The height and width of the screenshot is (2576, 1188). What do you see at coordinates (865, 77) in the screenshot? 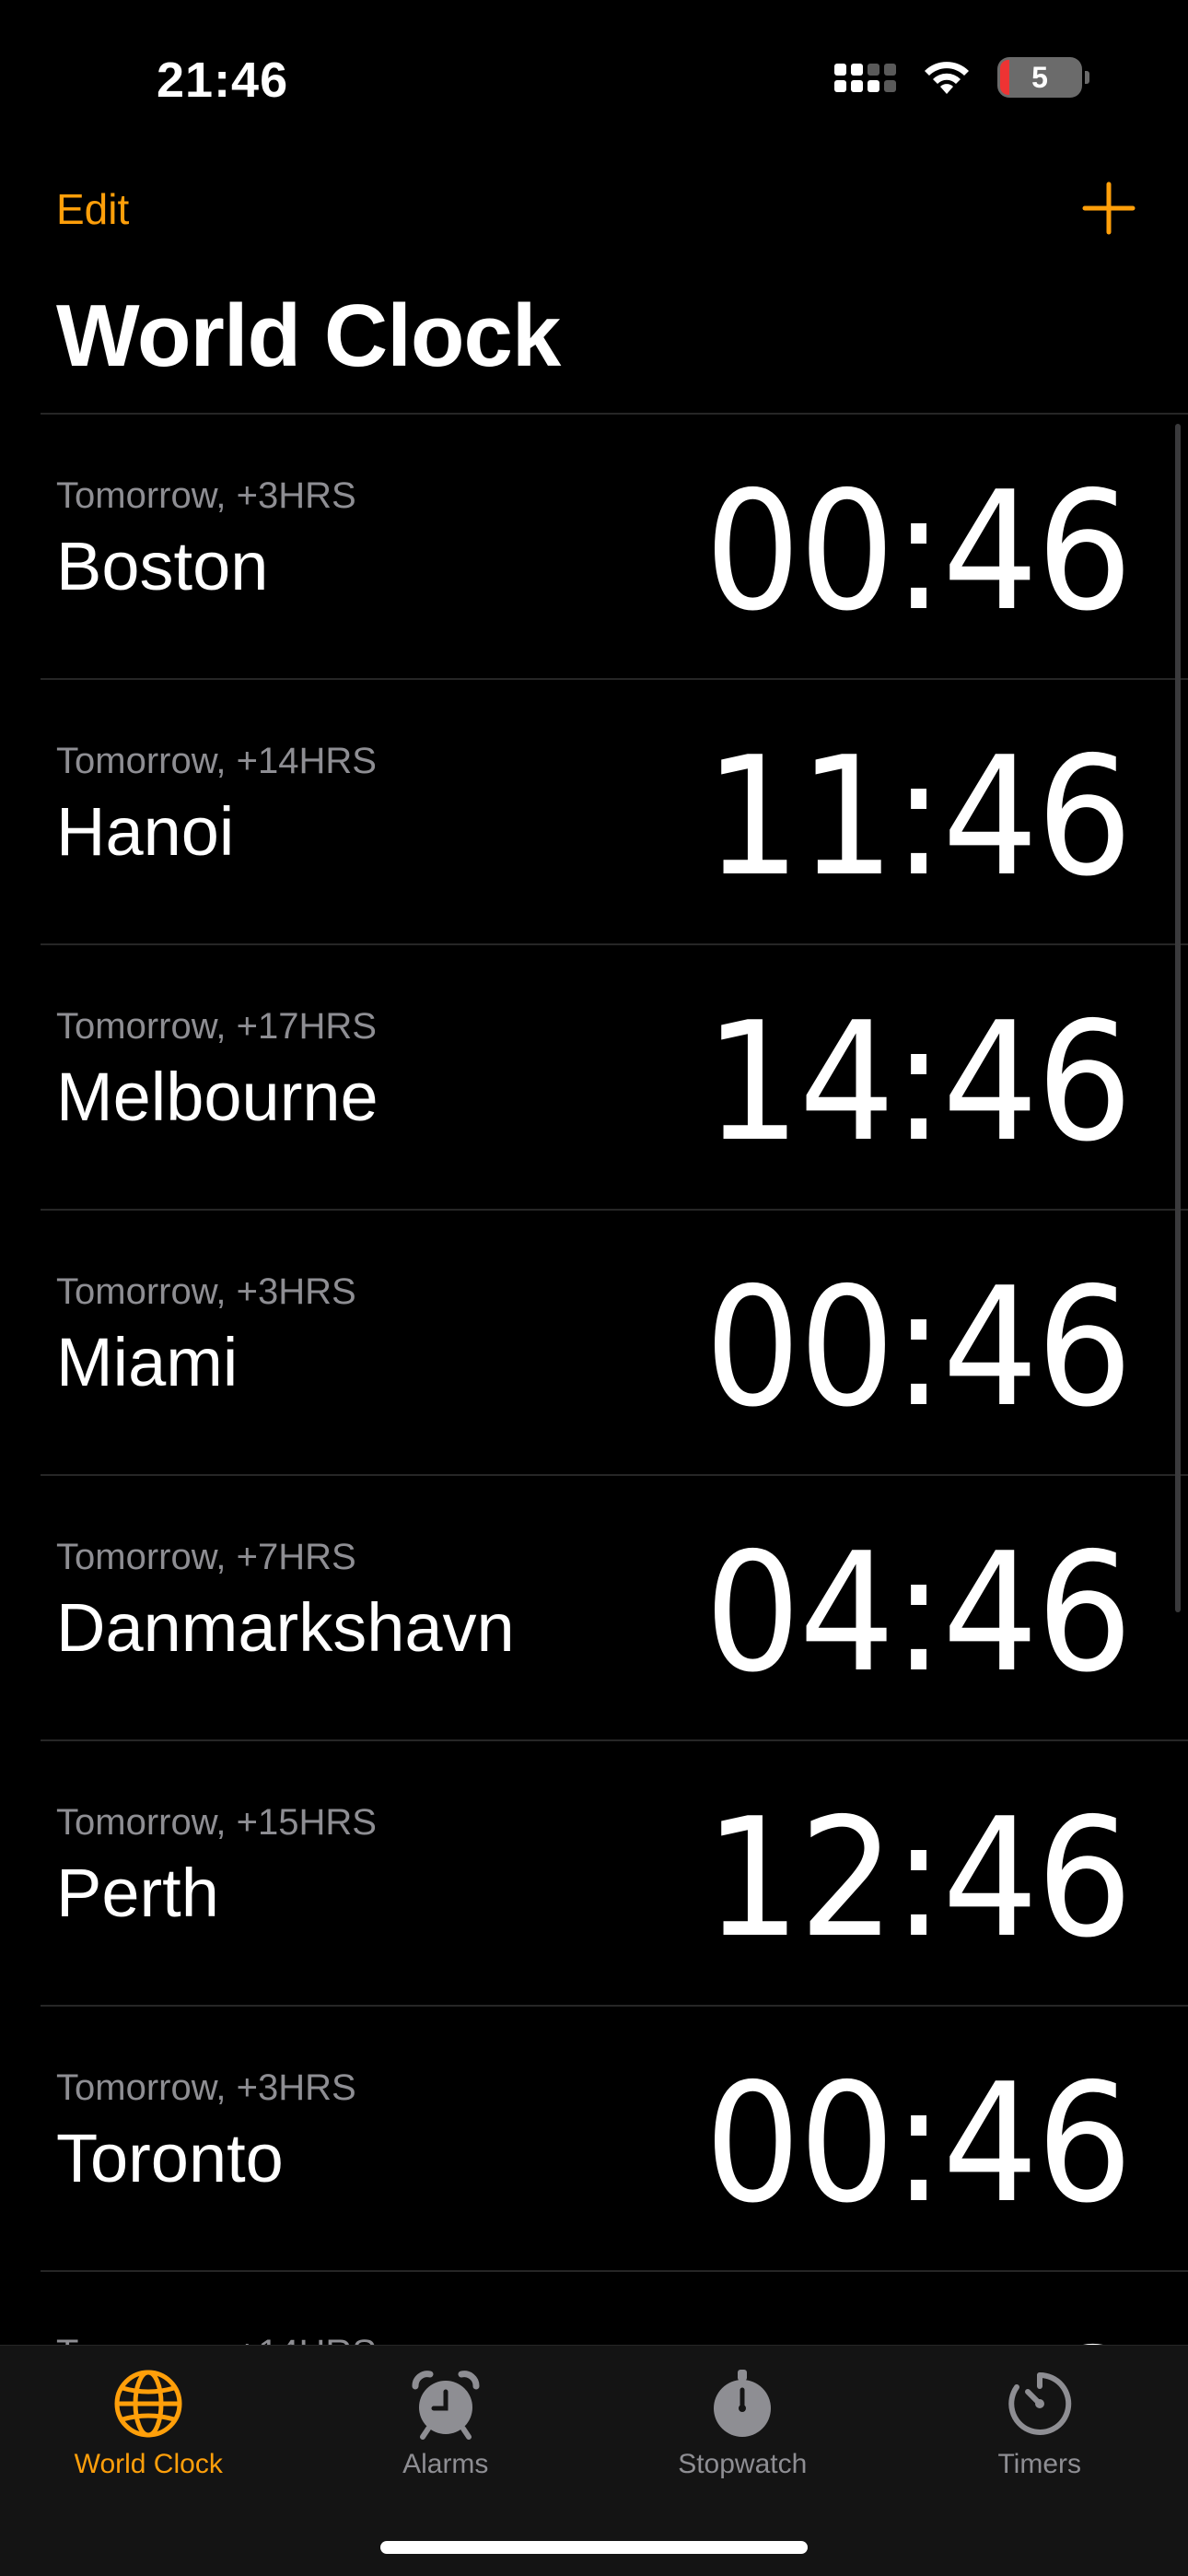
I see `signal-icon` at bounding box center [865, 77].